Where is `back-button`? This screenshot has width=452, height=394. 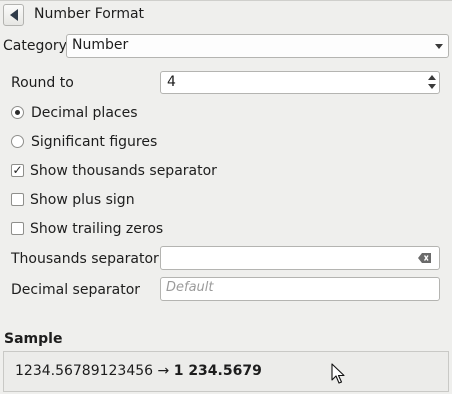 back-button is located at coordinates (13, 15).